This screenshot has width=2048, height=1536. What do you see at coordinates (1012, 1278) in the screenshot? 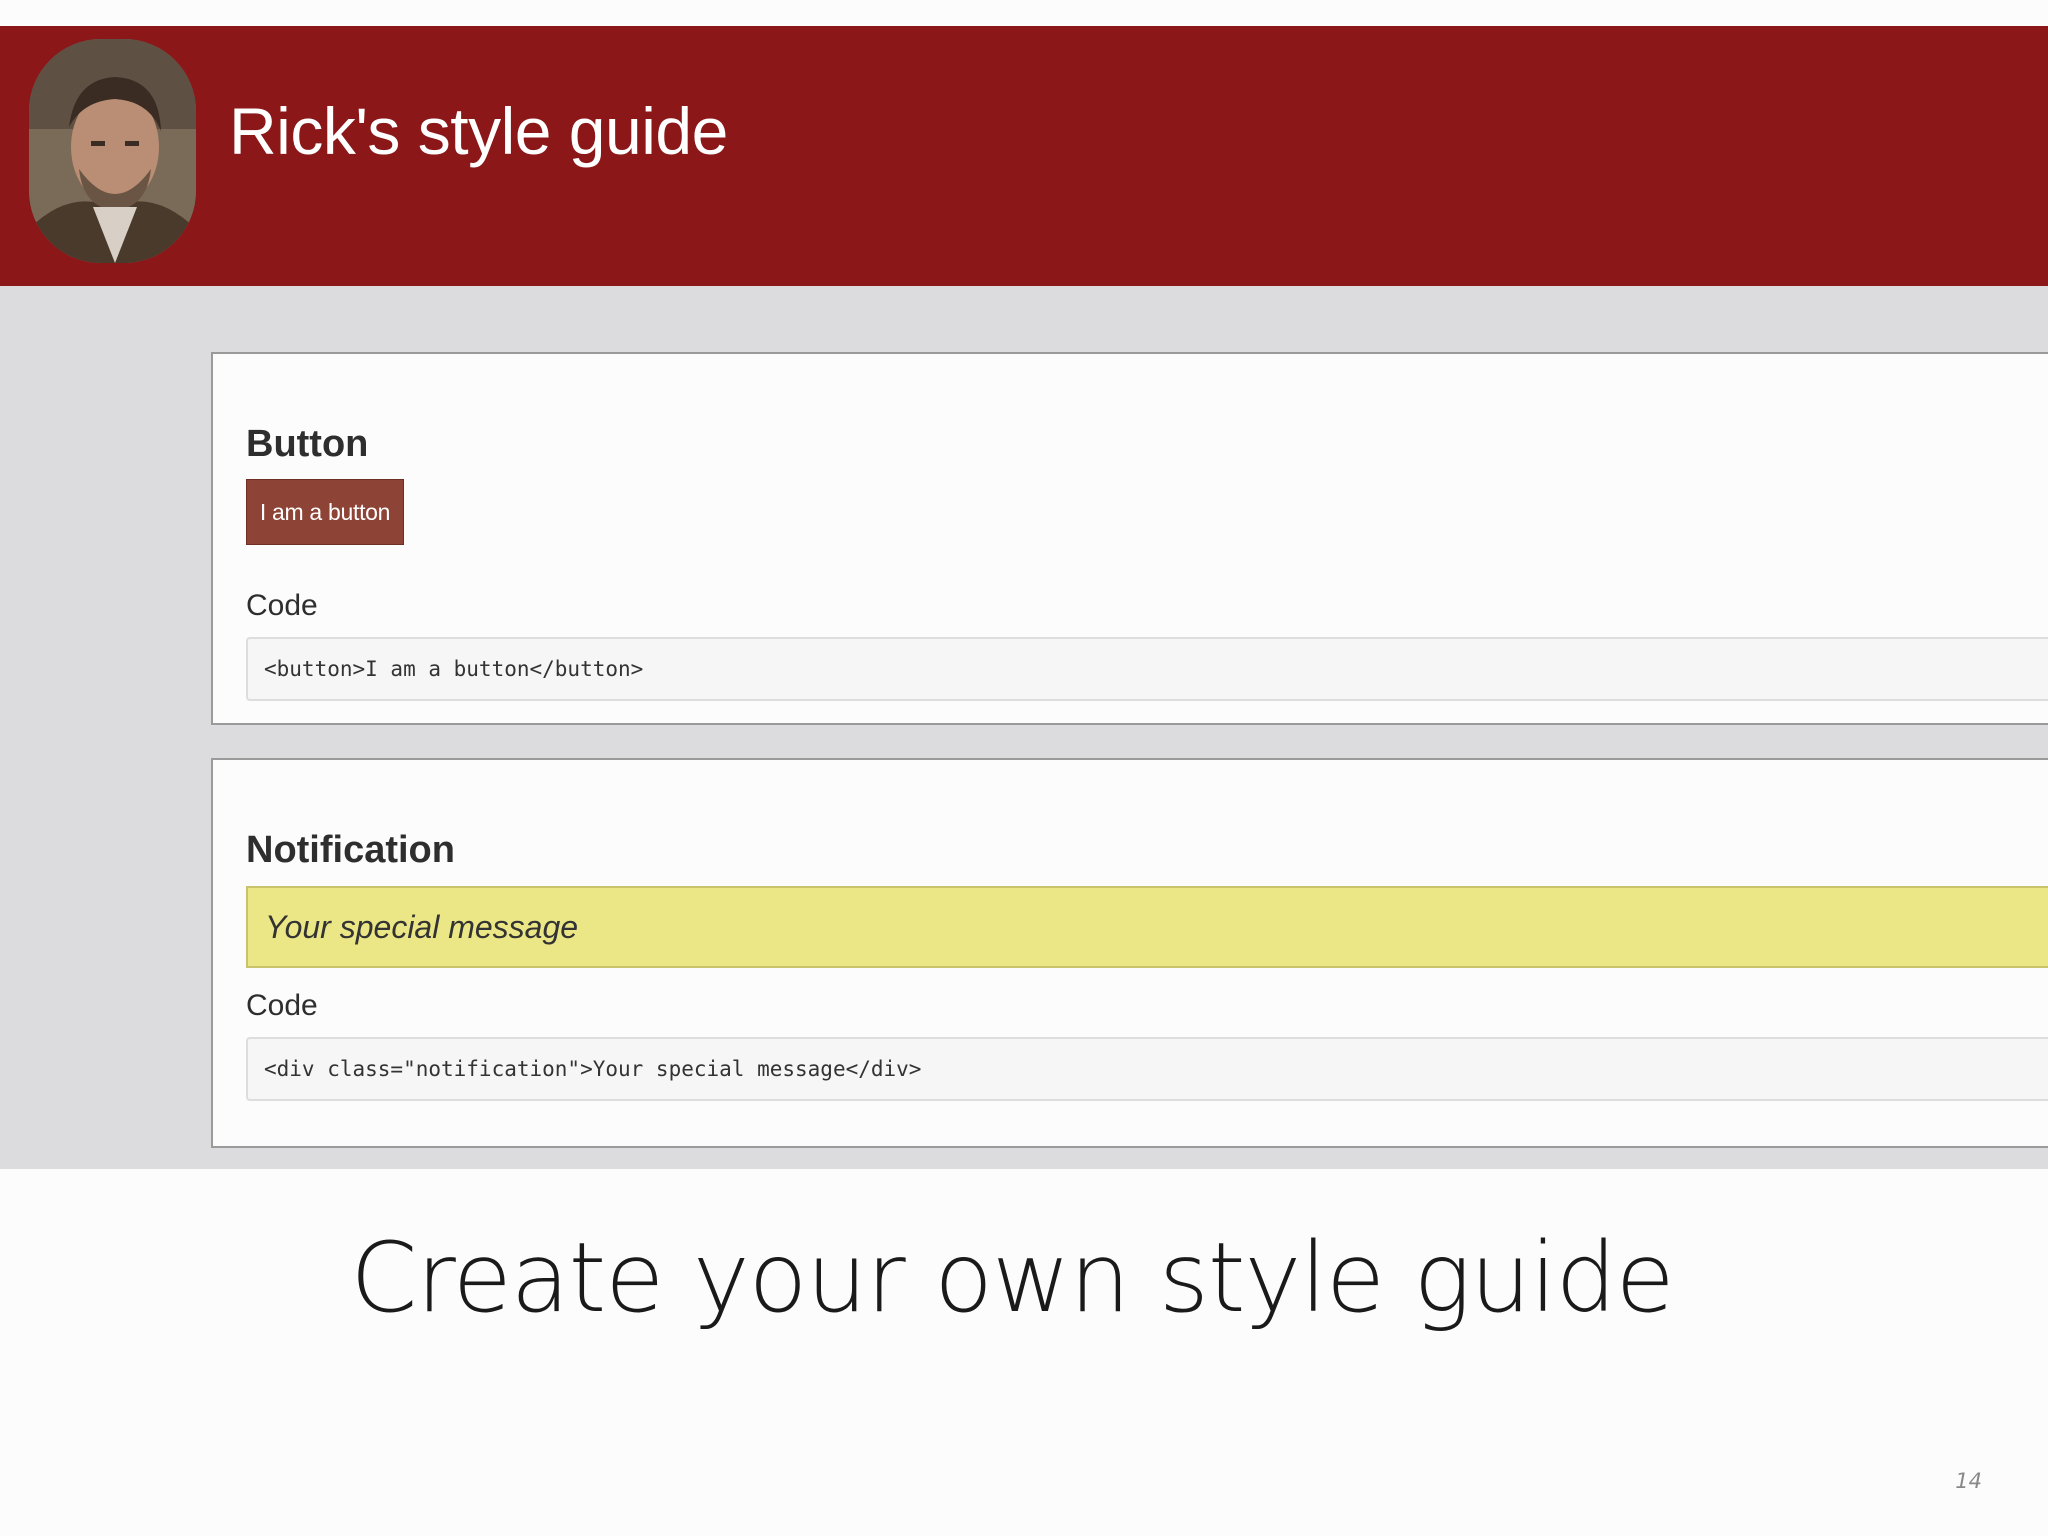
I see `slide-caption: Create your own style guide` at bounding box center [1012, 1278].